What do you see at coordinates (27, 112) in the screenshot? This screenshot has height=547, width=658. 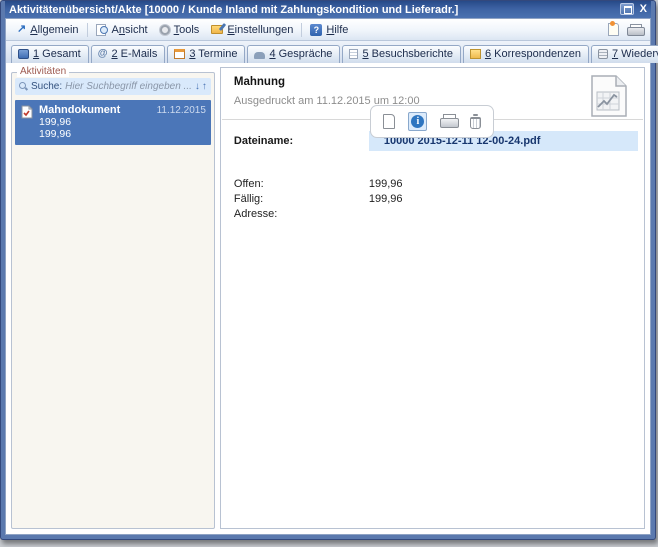 I see `pdf-document-icon` at bounding box center [27, 112].